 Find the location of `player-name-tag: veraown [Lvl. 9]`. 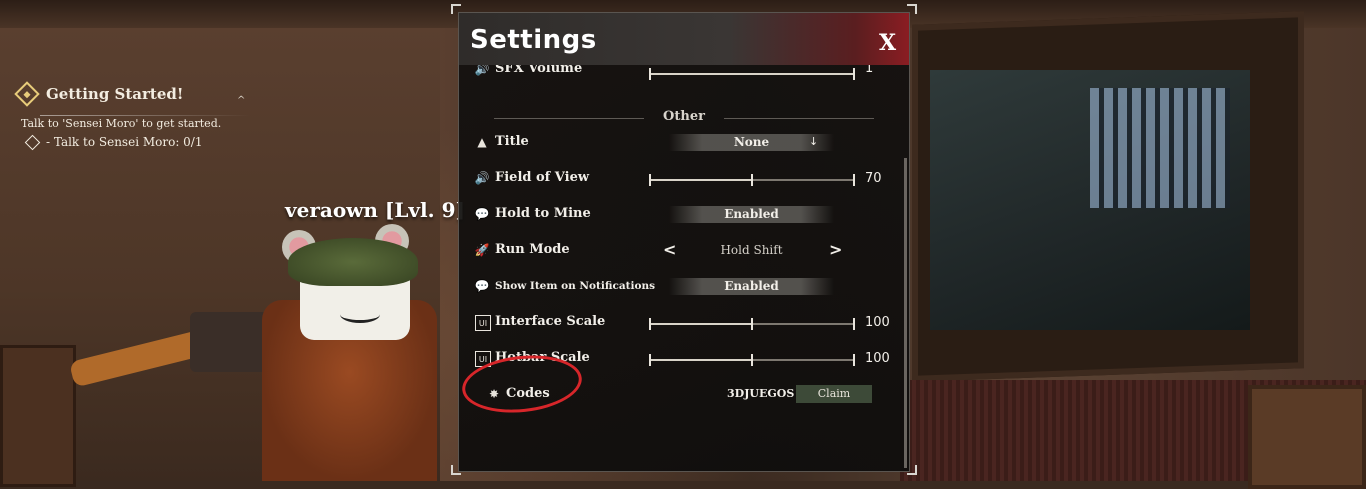

player-name-tag: veraown [Lvl. 9] is located at coordinates (375, 210).